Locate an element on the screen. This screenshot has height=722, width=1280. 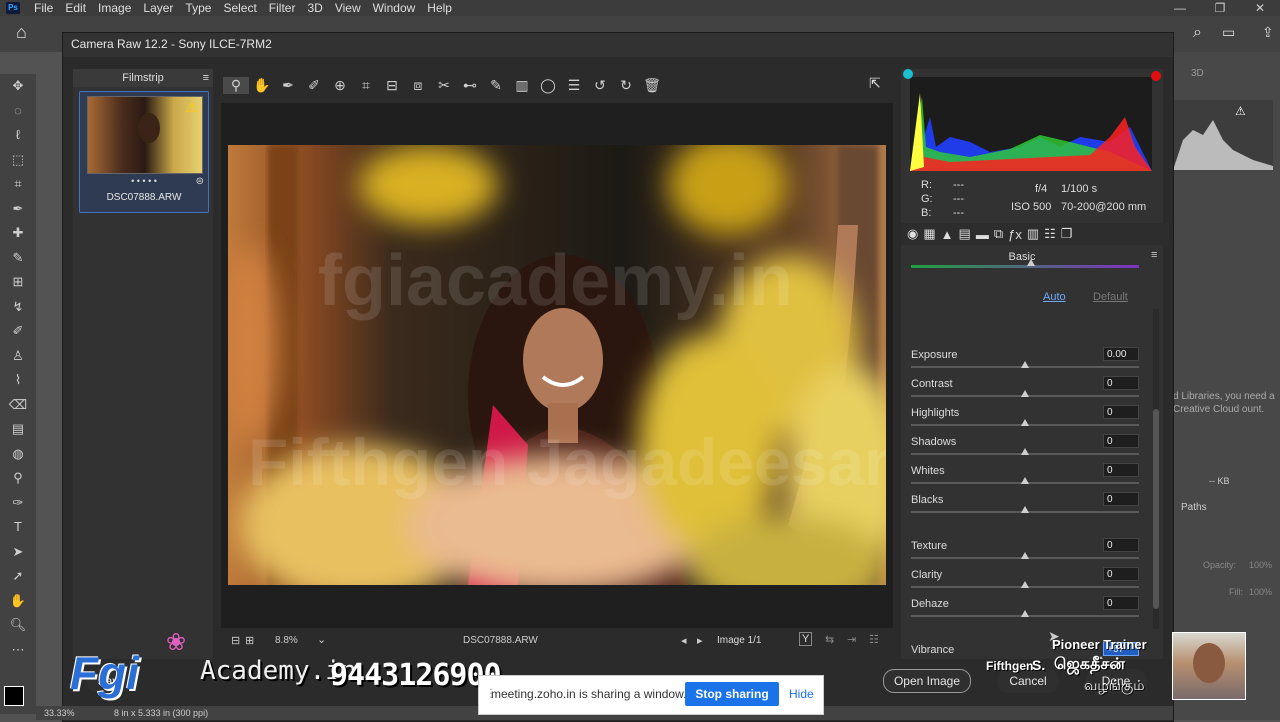
adjustment-brush-icon: ✎ is located at coordinates (496, 85).